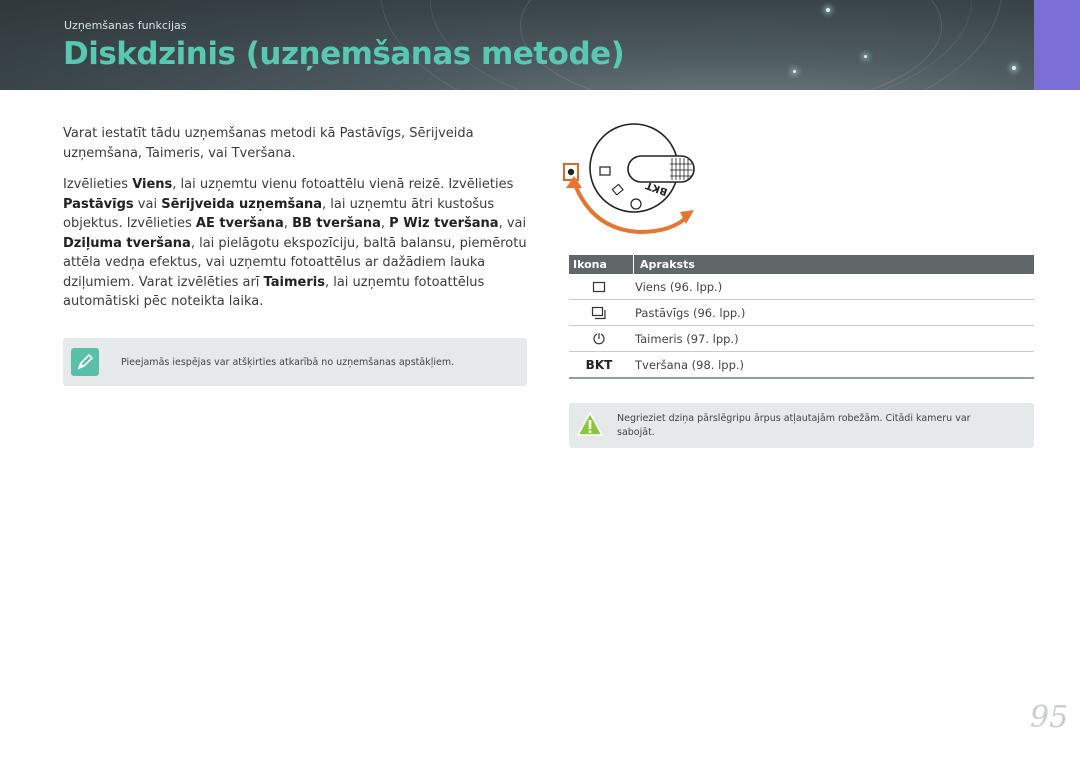 This screenshot has width=1080, height=765. I want to click on chapter-tab, so click(1057, 45).